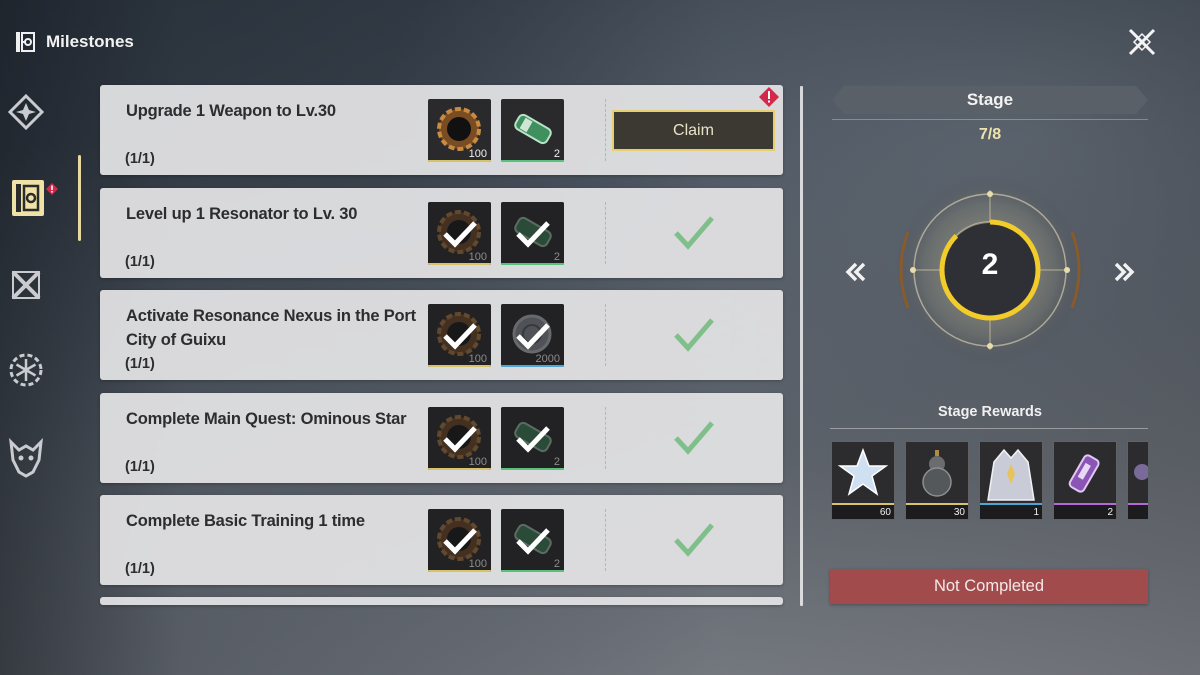 Image resolution: width=1200 pixels, height=675 pixels. What do you see at coordinates (801, 346) in the screenshot?
I see `list-scrollbar` at bounding box center [801, 346].